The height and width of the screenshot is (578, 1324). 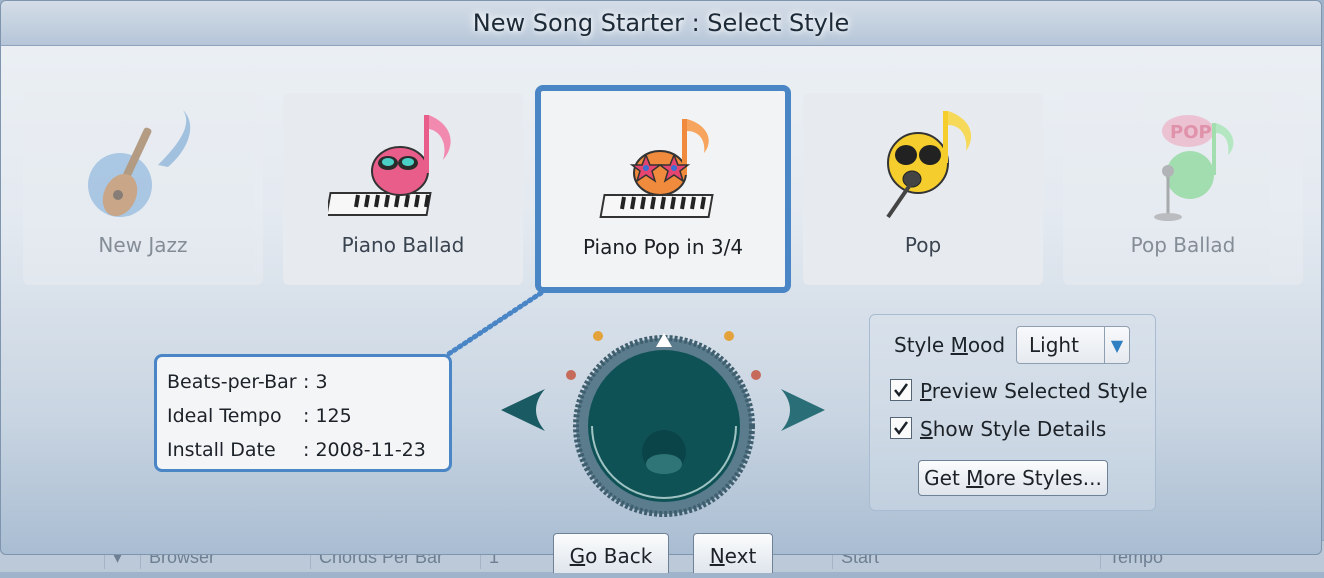 What do you see at coordinates (1054, 345) in the screenshot?
I see `style-mood-value: Light` at bounding box center [1054, 345].